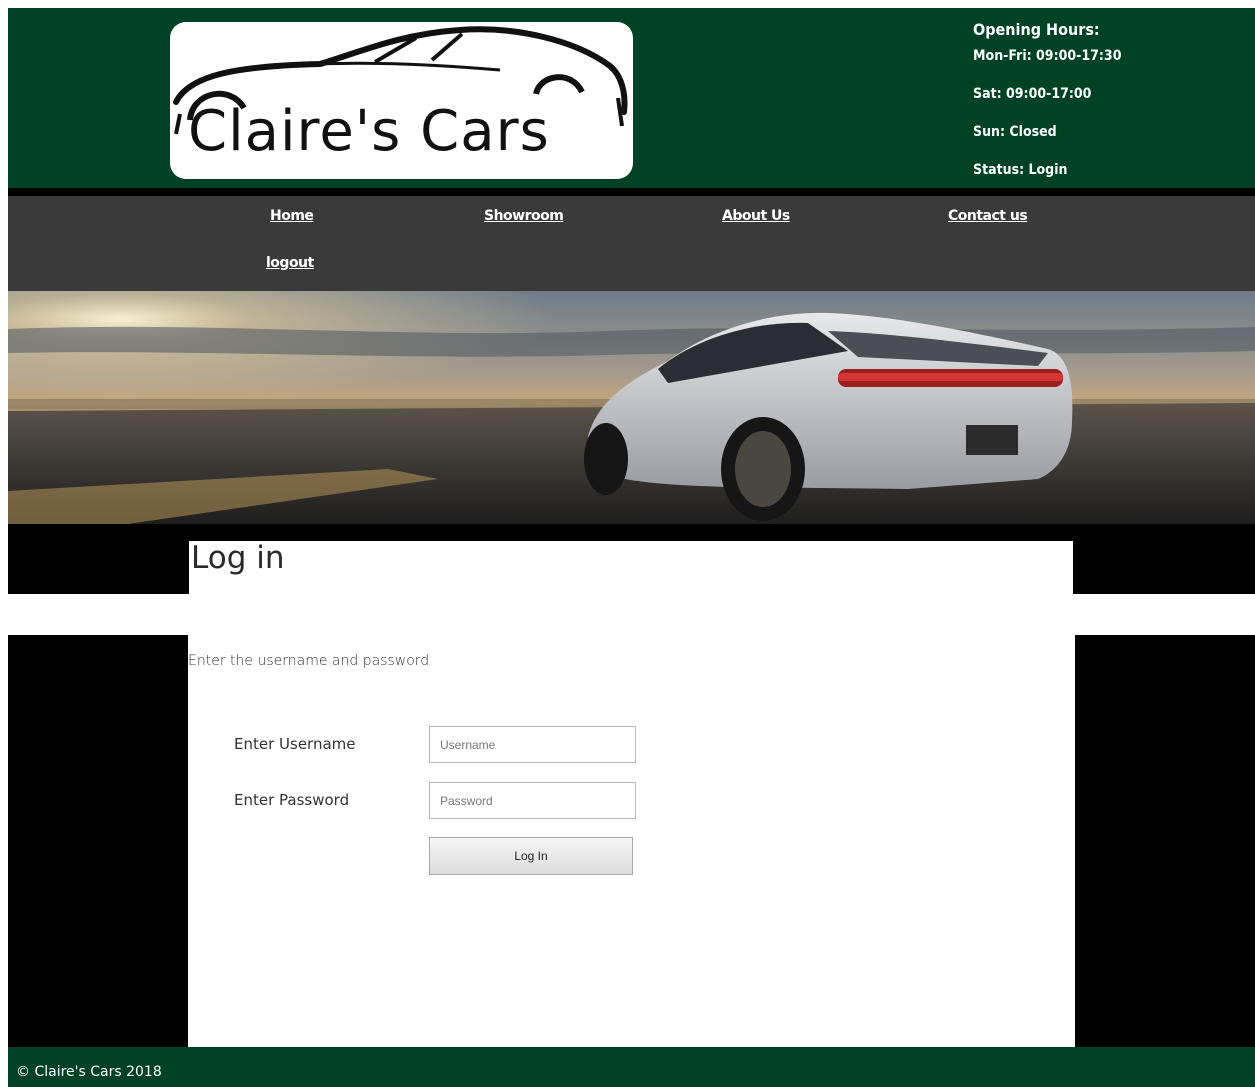 This screenshot has height=1087, width=1255. I want to click on logo-wordmark: Claire's Cars, so click(369, 131).